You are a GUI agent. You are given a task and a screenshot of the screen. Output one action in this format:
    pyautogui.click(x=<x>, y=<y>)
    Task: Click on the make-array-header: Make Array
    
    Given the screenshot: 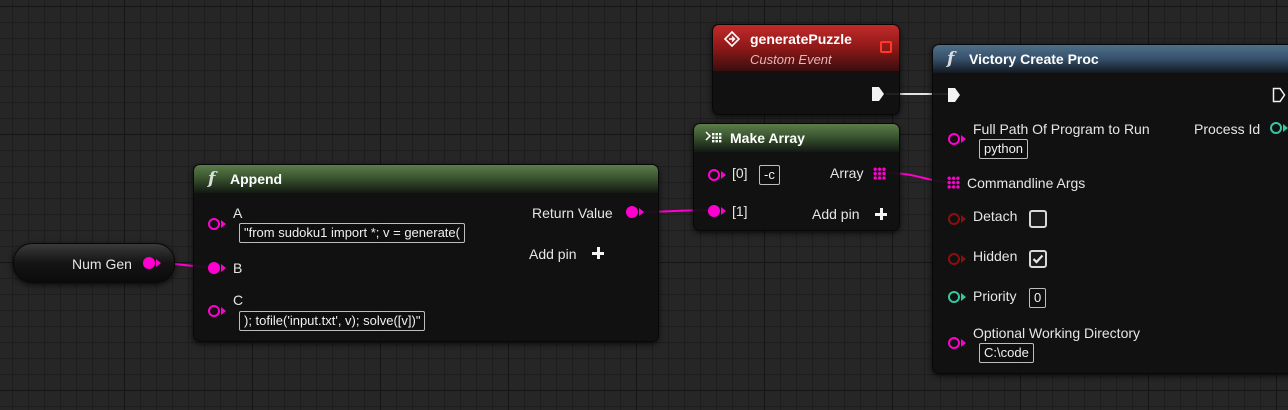 What is the action you would take?
    pyautogui.click(x=796, y=138)
    